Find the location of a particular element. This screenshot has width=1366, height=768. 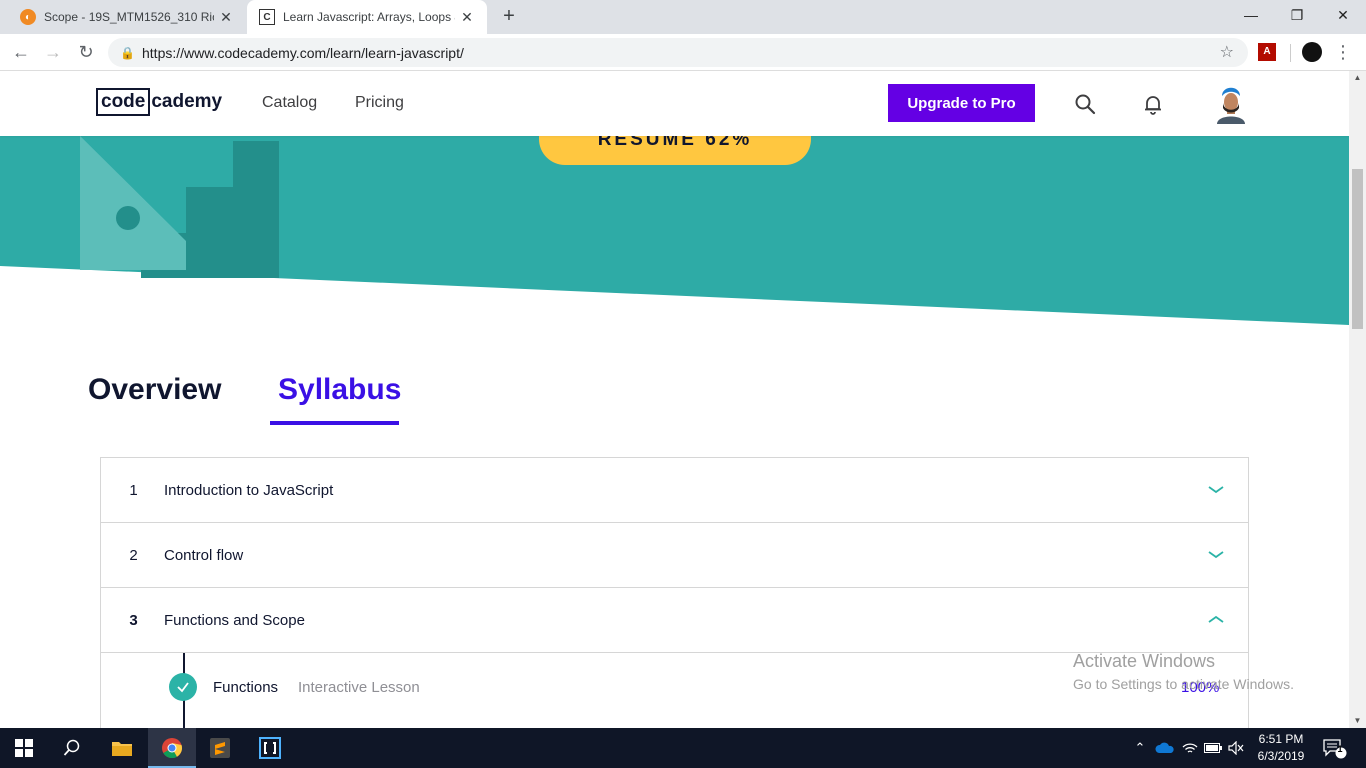

unit-lessons: Functions Interactive Lesson 100% is located at coordinates (674, 690).